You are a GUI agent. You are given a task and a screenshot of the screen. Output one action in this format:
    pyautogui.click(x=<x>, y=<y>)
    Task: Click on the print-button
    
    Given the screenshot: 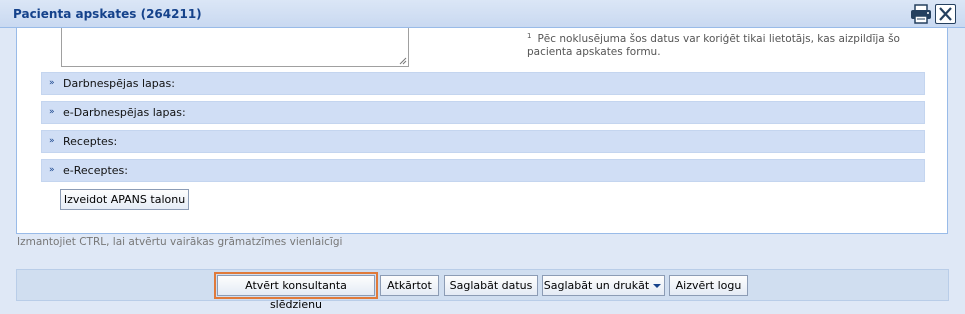 What is the action you would take?
    pyautogui.click(x=921, y=14)
    